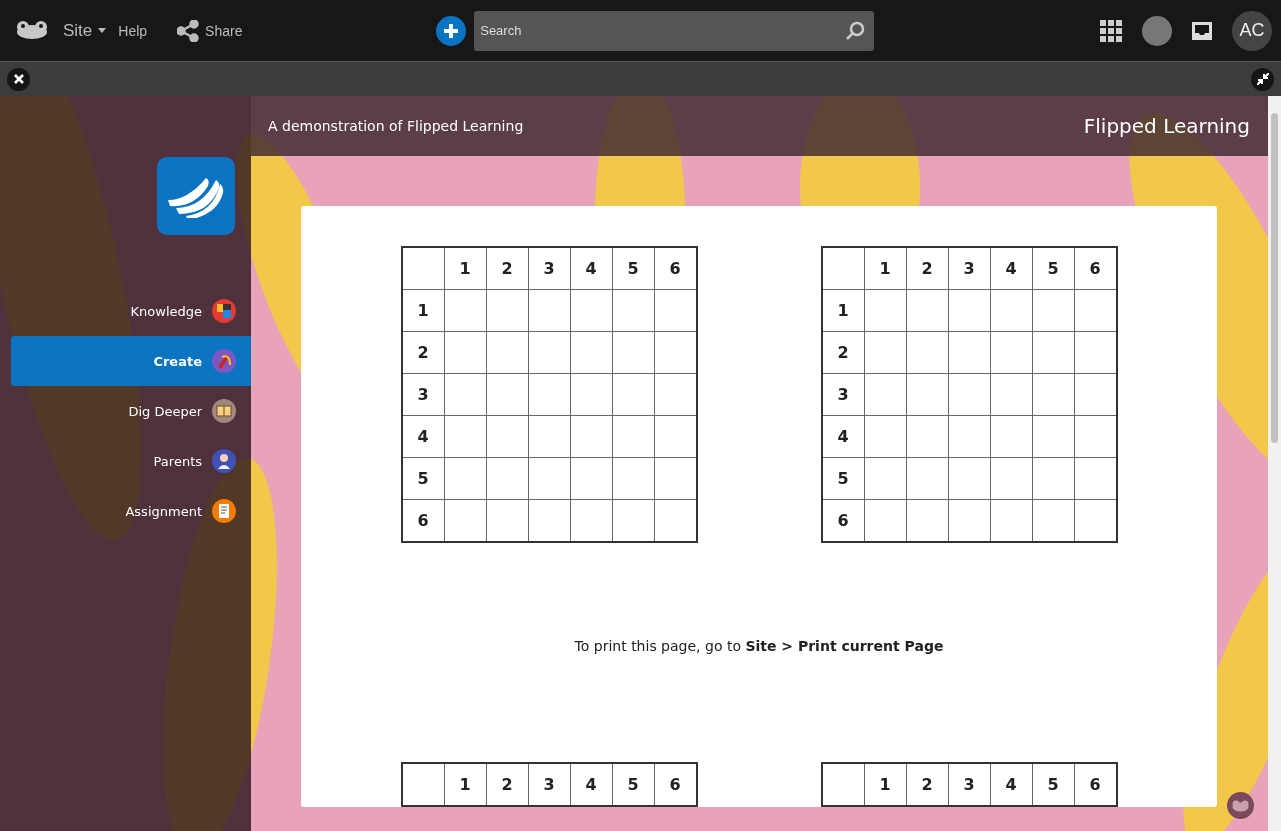 The height and width of the screenshot is (831, 1281). What do you see at coordinates (759, 646) in the screenshot?
I see `print-instructions: To print this page, go to Site > Print current Page` at bounding box center [759, 646].